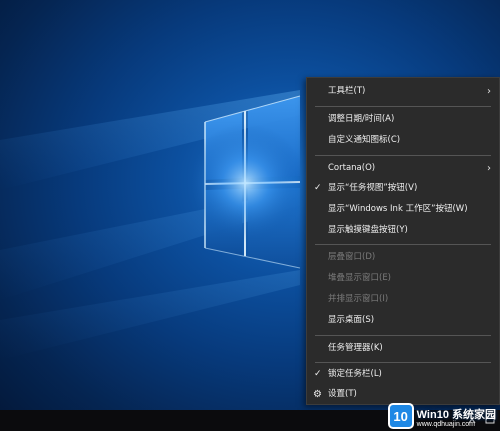  What do you see at coordinates (355, 348) in the screenshot?
I see `menu-item-label: 任务管理器(K)` at bounding box center [355, 348].